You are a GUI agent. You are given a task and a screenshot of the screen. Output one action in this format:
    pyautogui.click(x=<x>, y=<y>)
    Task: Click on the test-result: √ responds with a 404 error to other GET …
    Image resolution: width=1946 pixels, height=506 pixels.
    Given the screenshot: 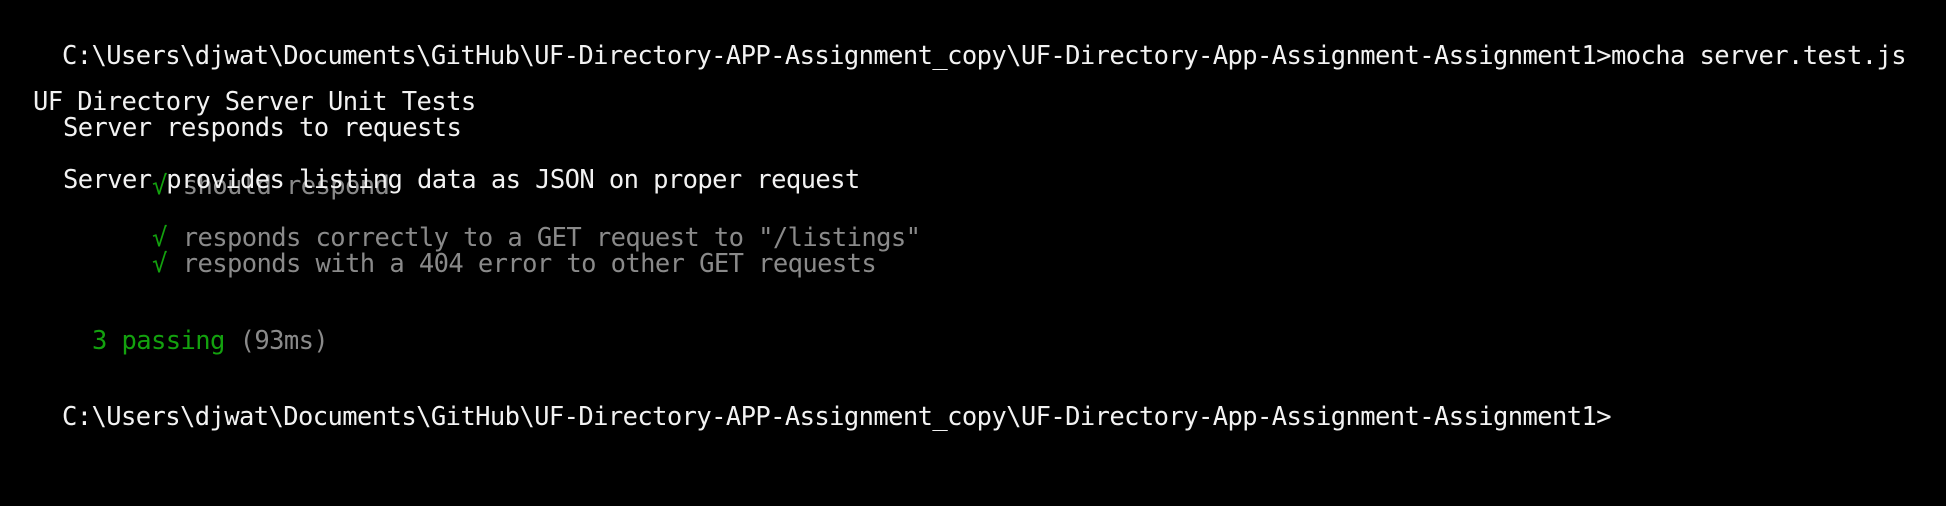 What is the action you would take?
    pyautogui.click(x=485, y=247)
    